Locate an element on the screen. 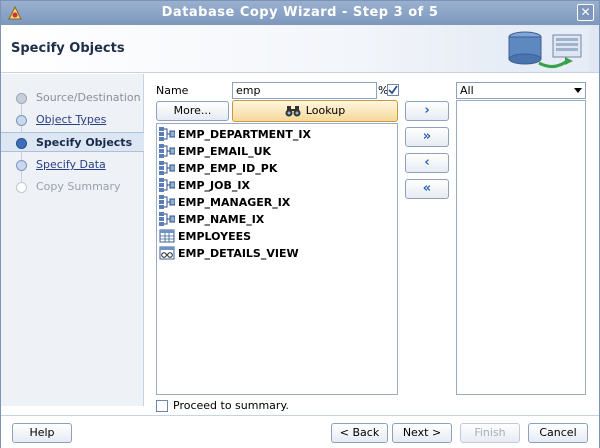 The height and width of the screenshot is (448, 600). nav-step-copy-summary: Copy Summary is located at coordinates (72, 187).